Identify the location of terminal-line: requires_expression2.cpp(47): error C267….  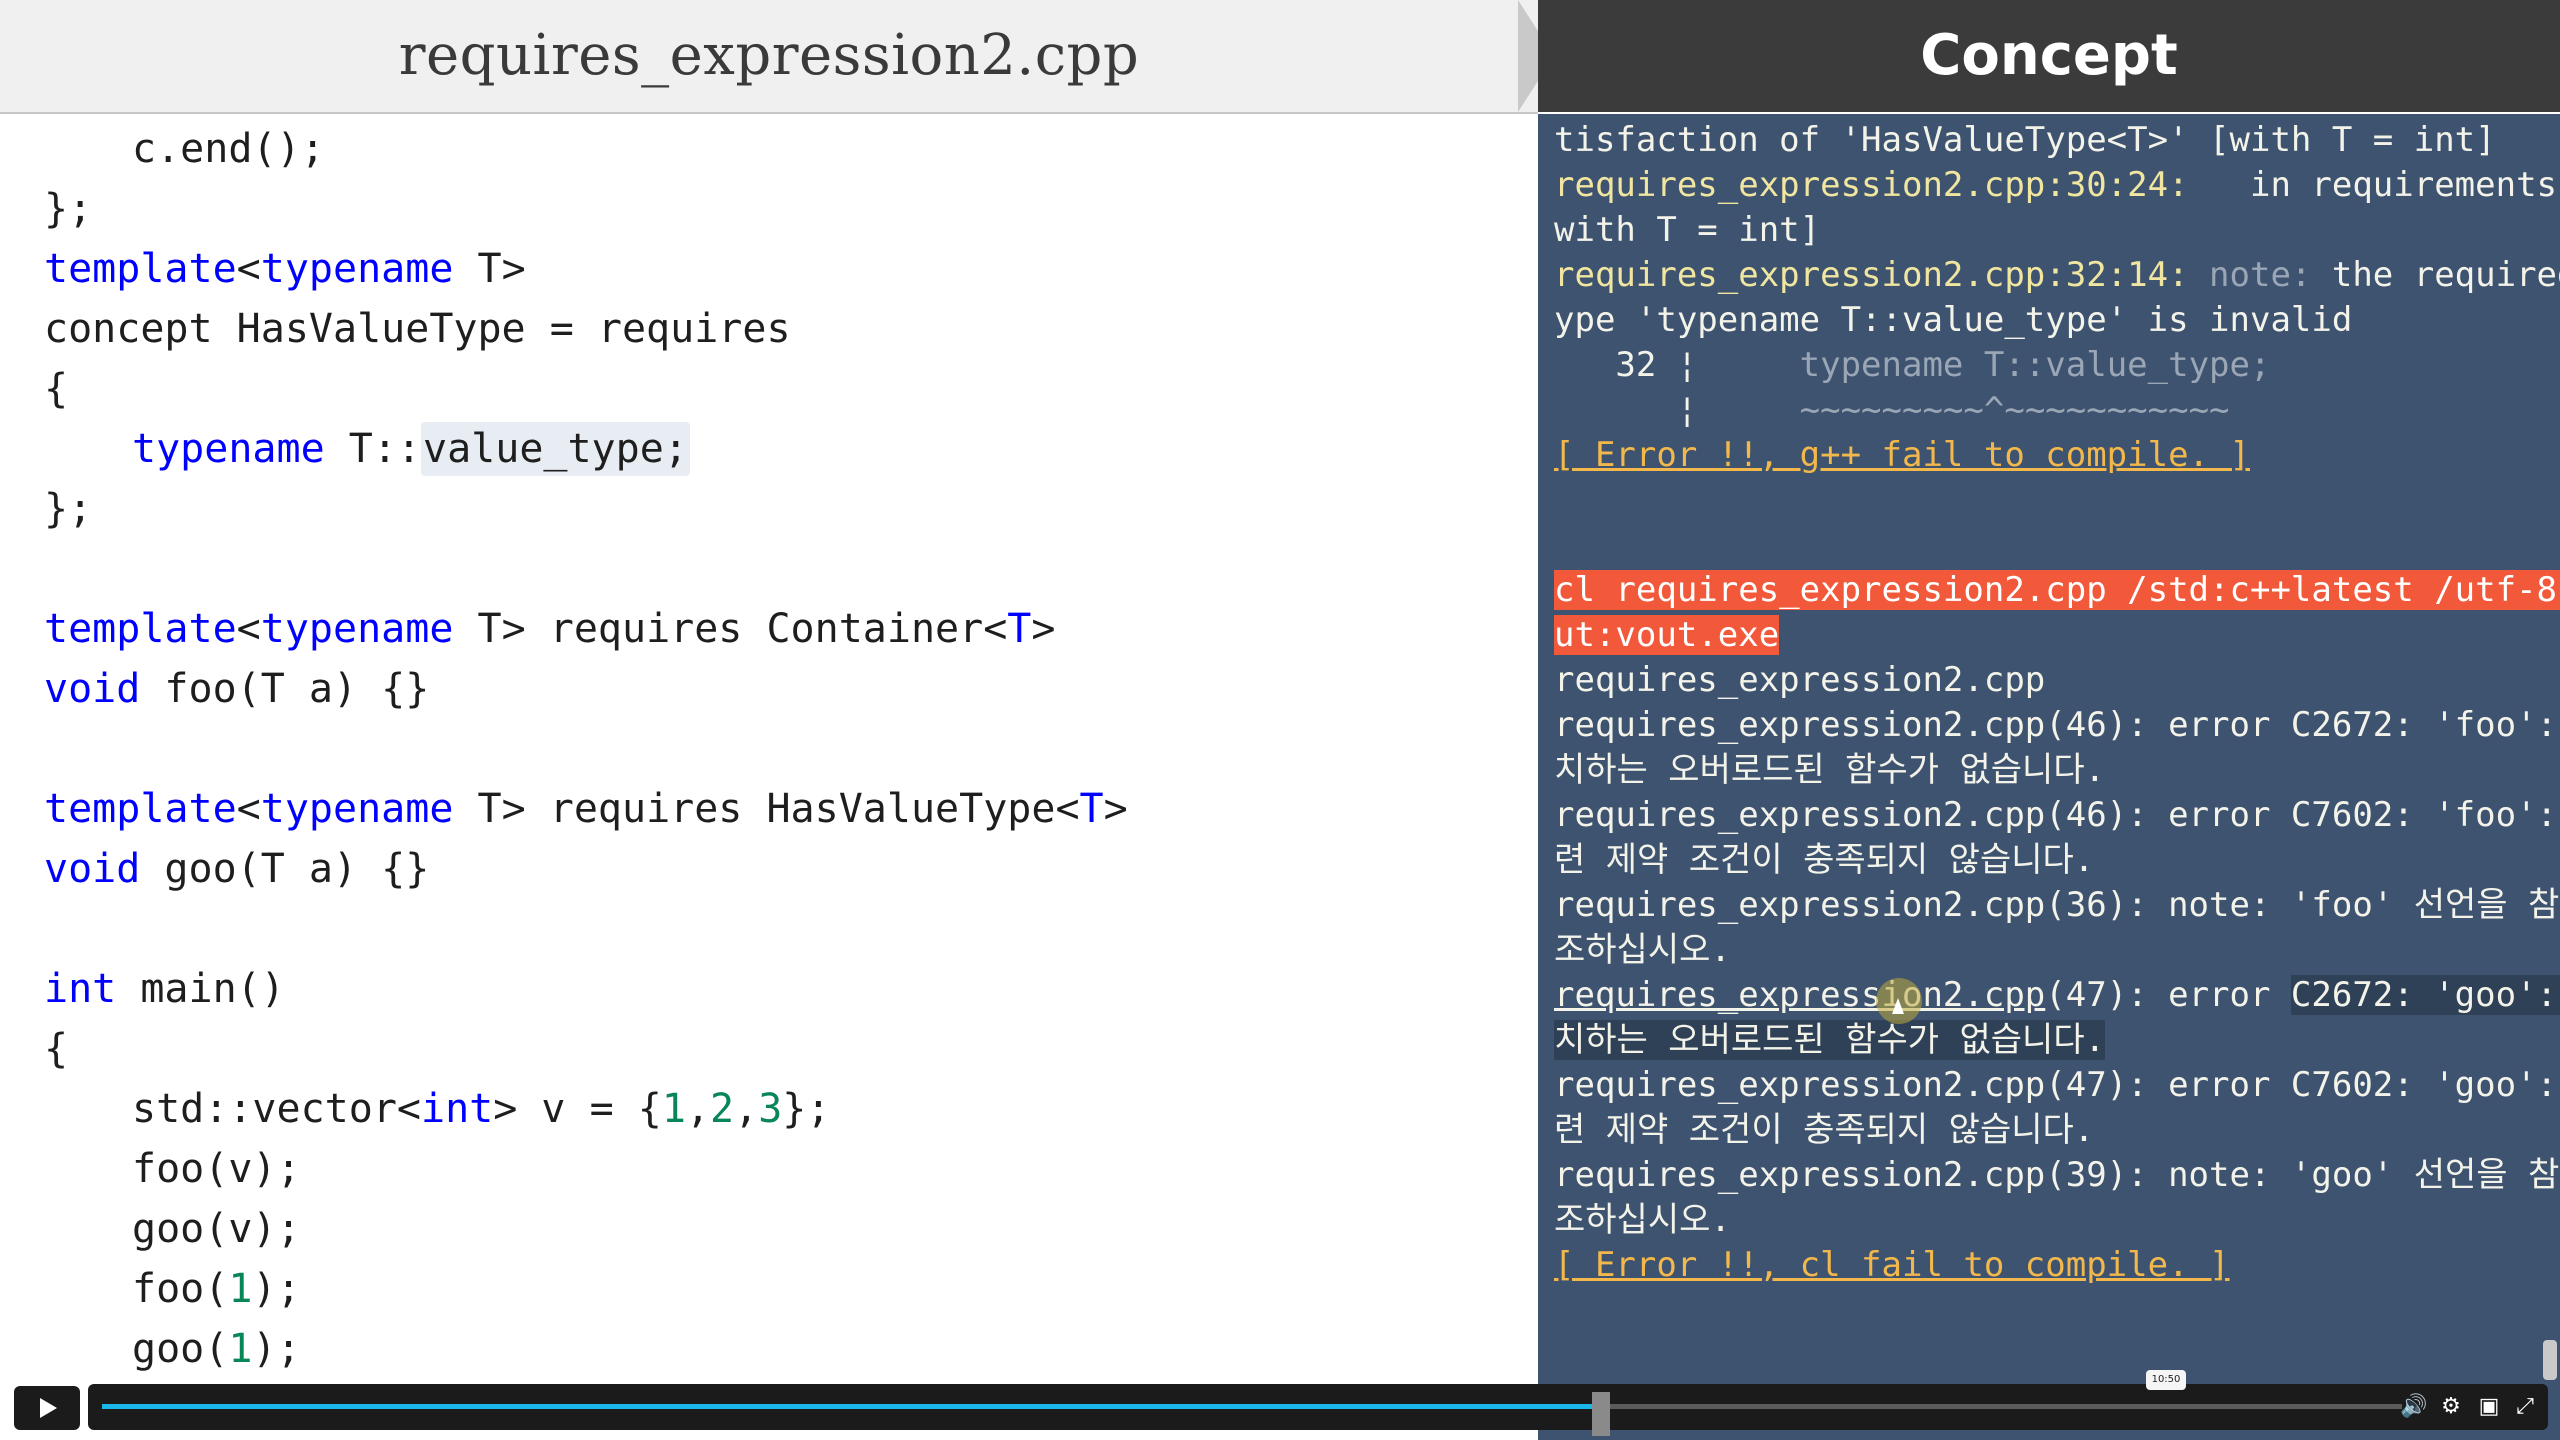
(2057, 995).